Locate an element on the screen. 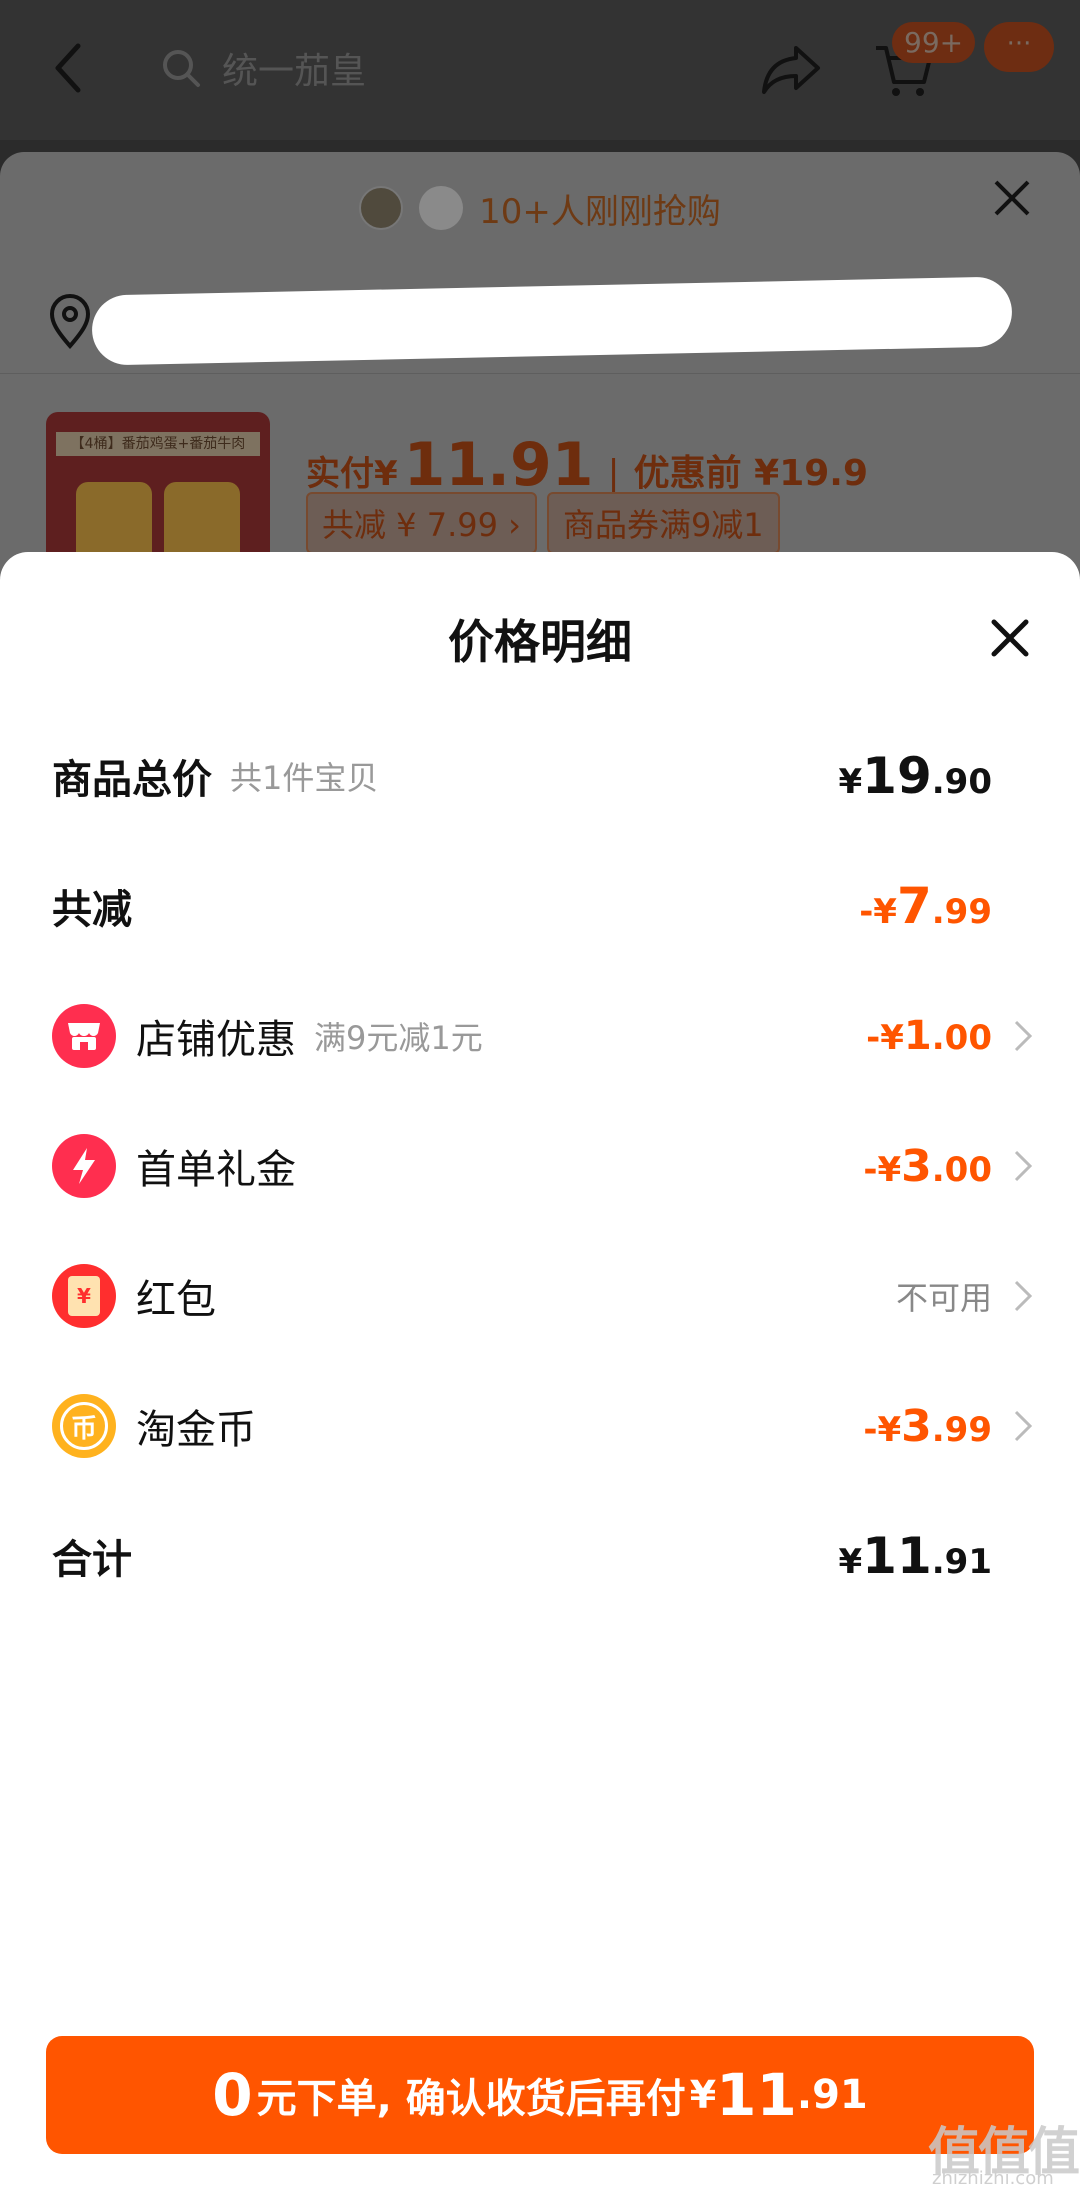 The image size is (1080, 2197). row-label: 首单礼金 is located at coordinates (216, 1170).